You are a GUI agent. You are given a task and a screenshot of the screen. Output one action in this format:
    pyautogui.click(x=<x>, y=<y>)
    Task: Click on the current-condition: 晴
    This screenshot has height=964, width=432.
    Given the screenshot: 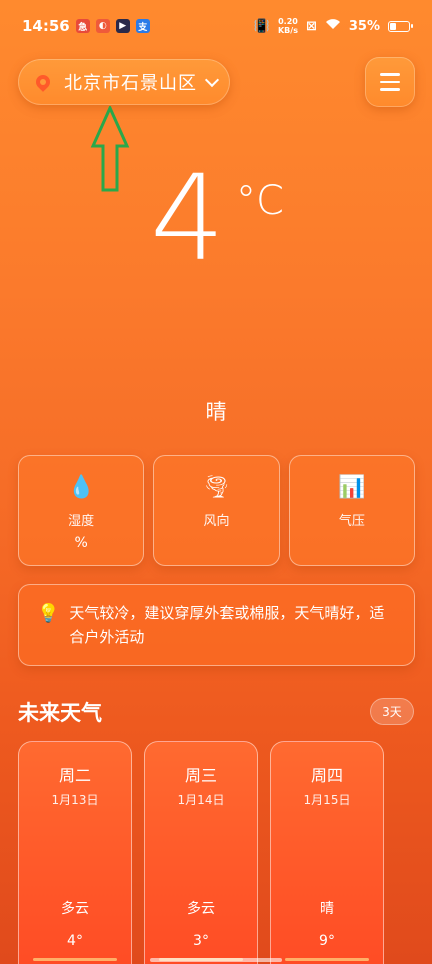 What is the action you would take?
    pyautogui.click(x=216, y=412)
    